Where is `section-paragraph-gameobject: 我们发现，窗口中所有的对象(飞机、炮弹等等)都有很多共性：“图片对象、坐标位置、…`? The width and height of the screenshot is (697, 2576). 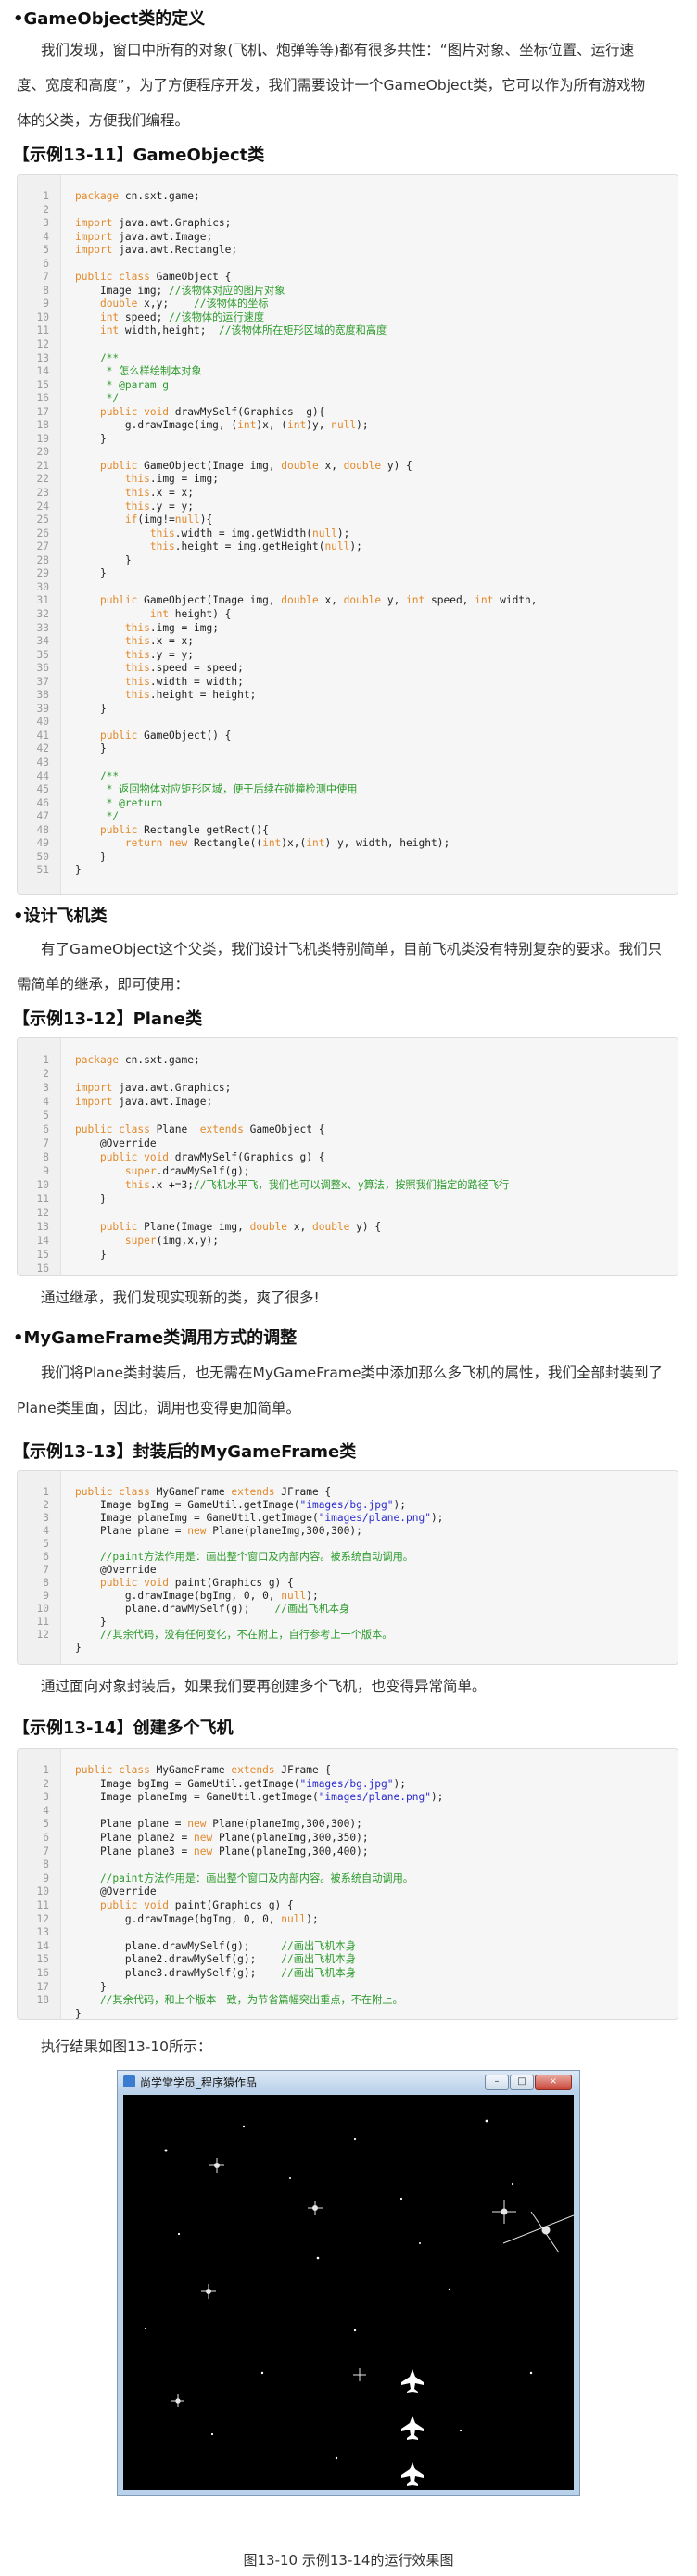
section-paragraph-gameobject: 我们发现，窗口中所有的对象(飞机、炮弹等等)都有很多共性：“图片对象、坐标位置、… is located at coordinates (348, 85).